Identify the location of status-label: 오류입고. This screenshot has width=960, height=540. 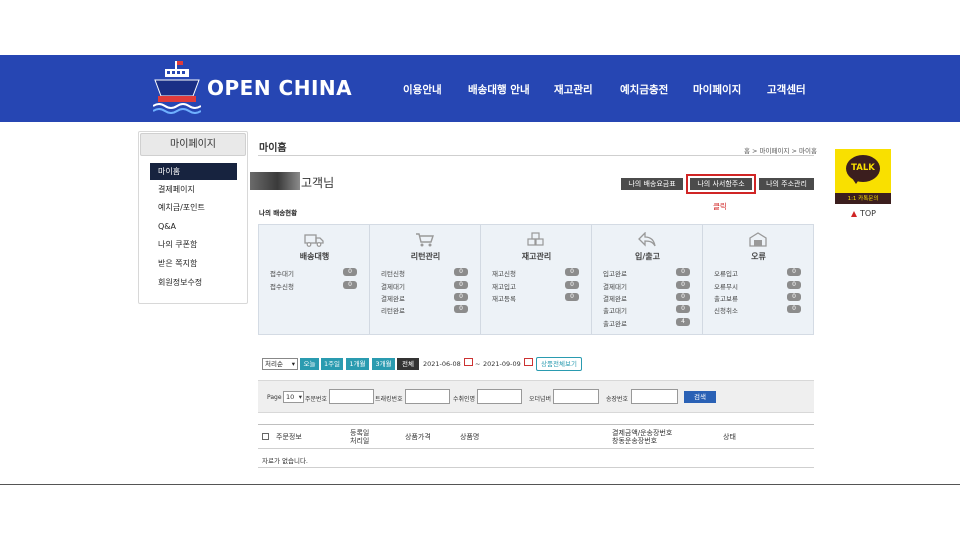
(726, 273).